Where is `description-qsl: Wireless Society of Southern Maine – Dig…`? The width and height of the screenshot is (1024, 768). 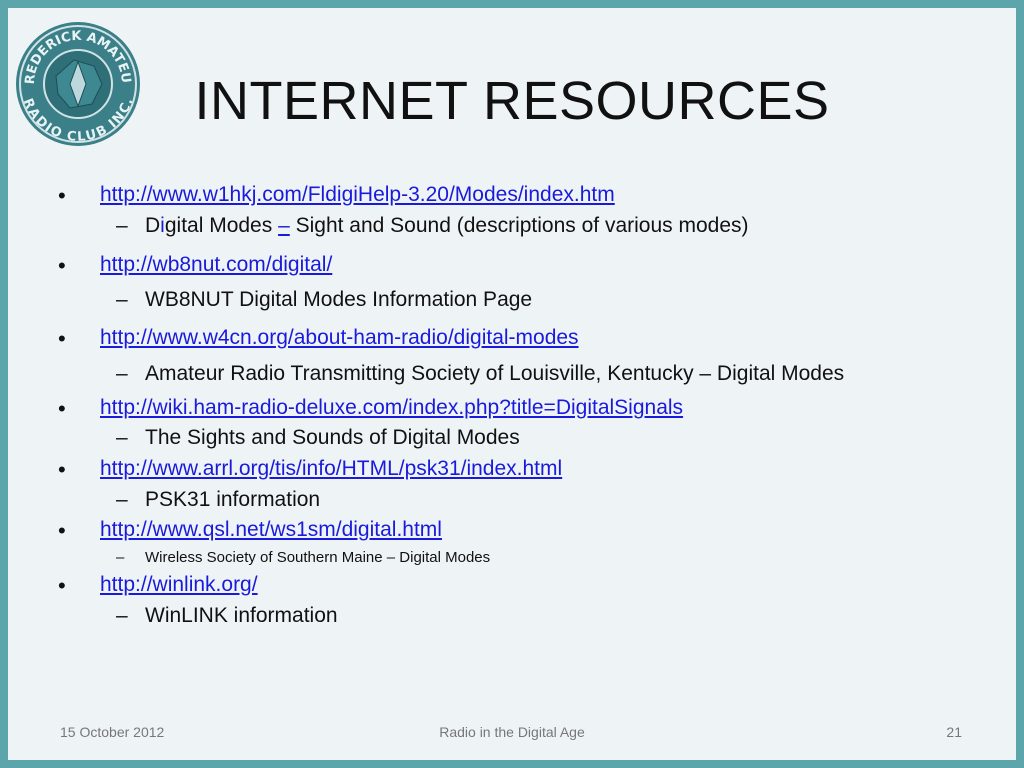 description-qsl: Wireless Society of Southern Maine – Dig… is located at coordinates (318, 557).